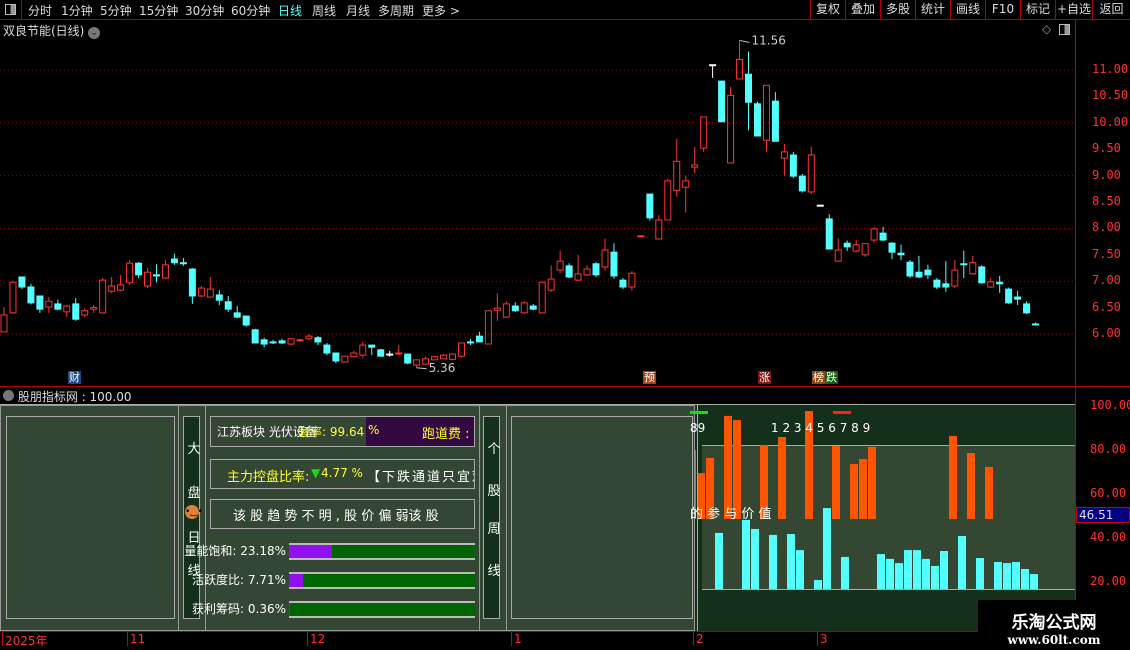 The height and width of the screenshot is (650, 1130). Describe the element at coordinates (494, 529) in the screenshot. I see `stock-column-char: 周` at that location.